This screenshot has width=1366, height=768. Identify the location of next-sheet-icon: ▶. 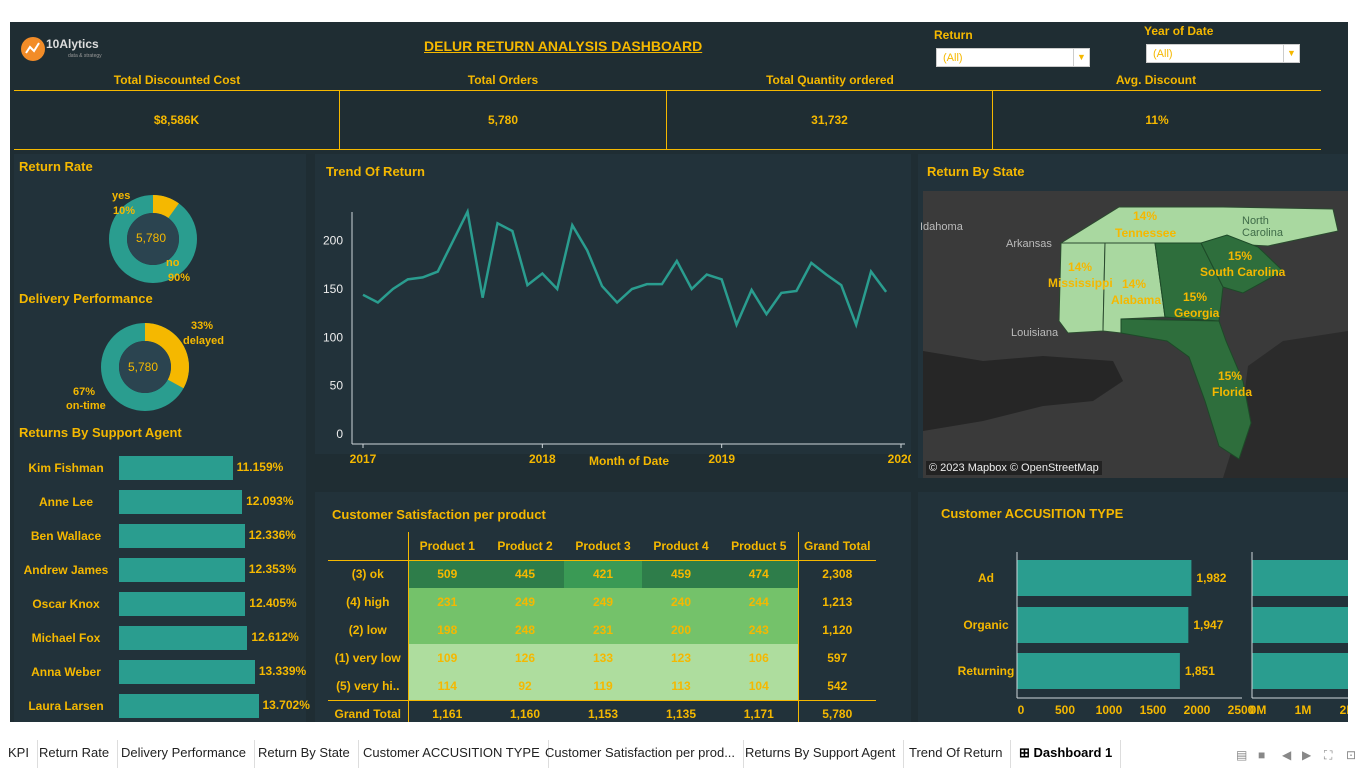
(1306, 755).